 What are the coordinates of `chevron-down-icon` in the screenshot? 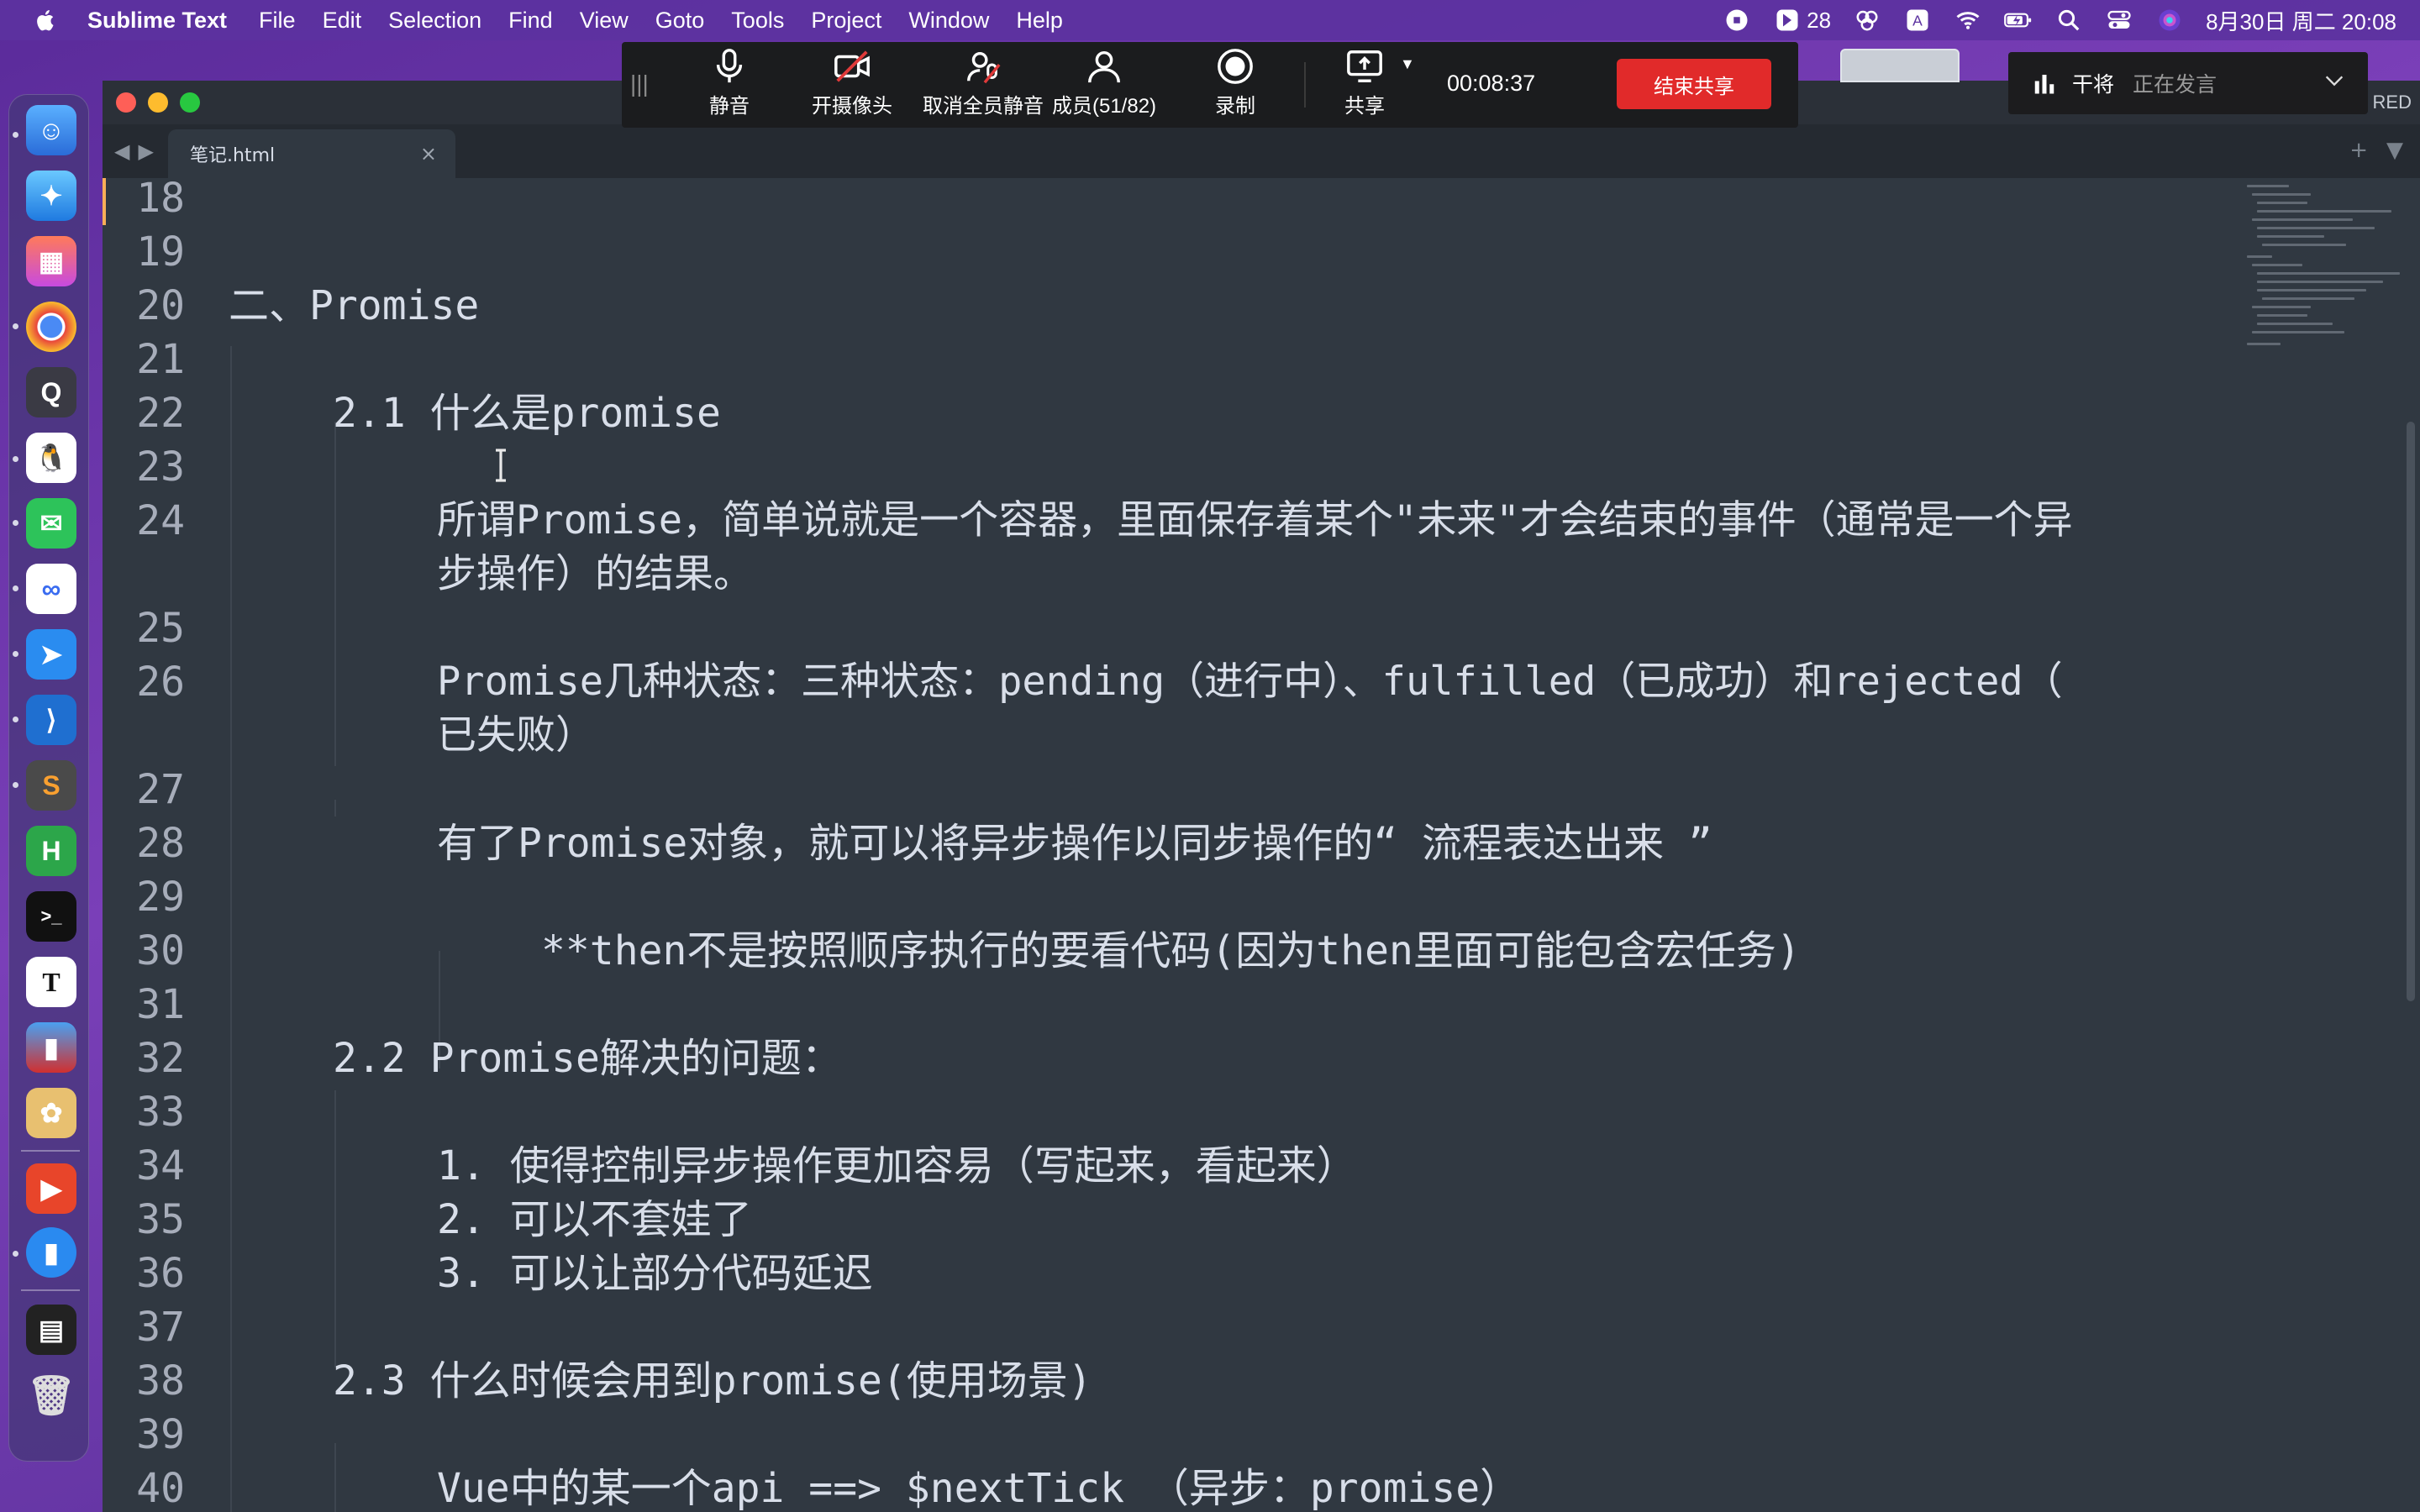 It's located at (2334, 80).